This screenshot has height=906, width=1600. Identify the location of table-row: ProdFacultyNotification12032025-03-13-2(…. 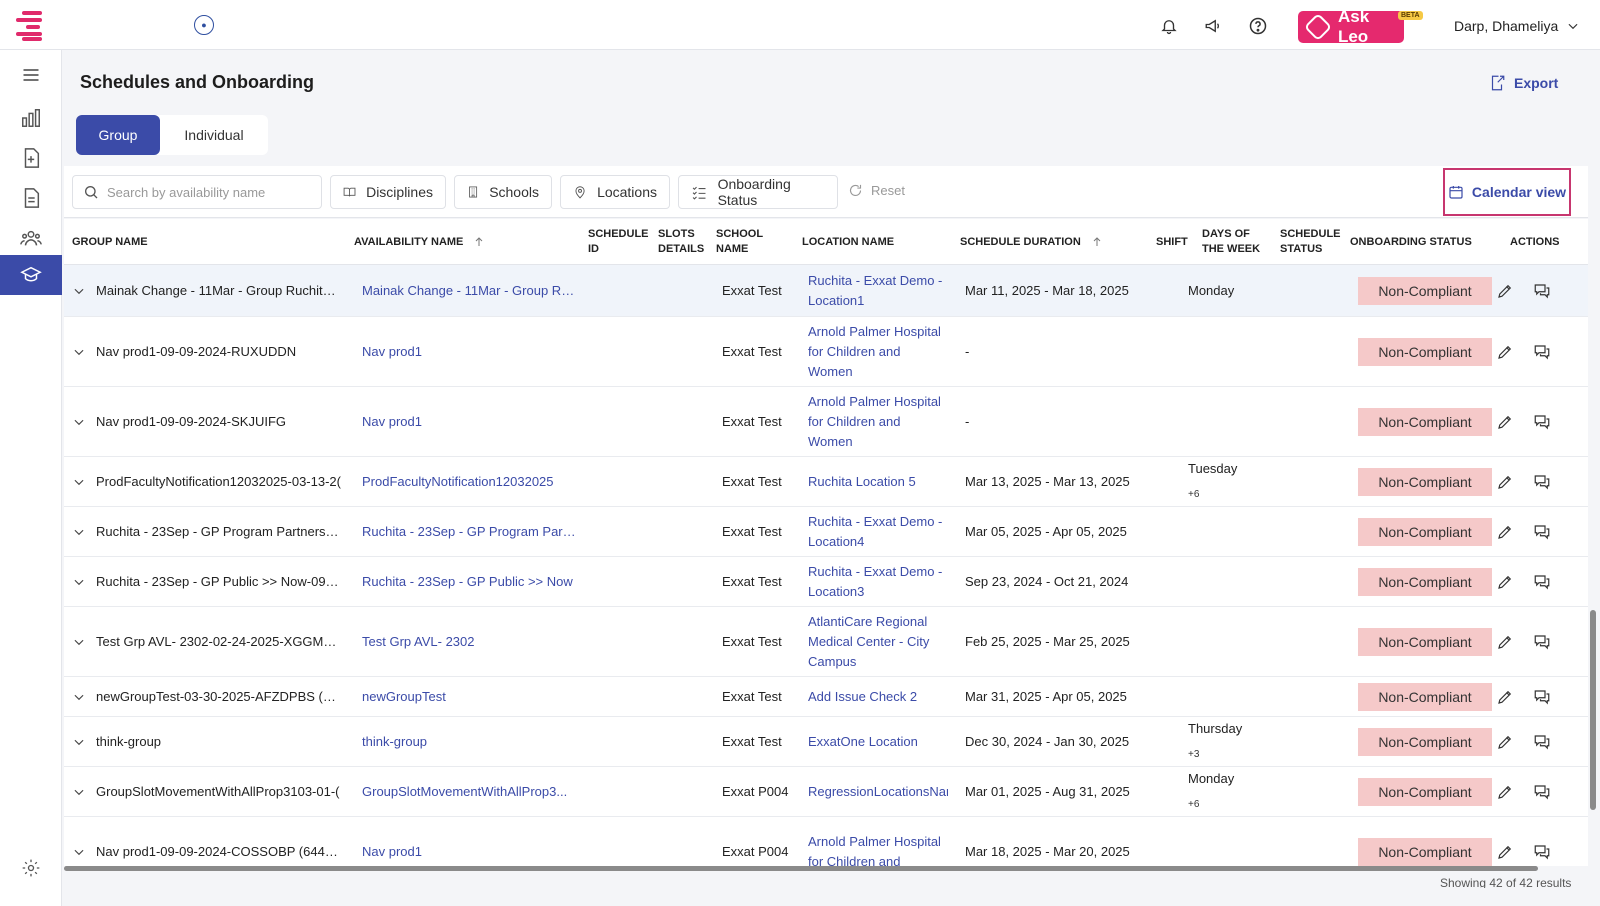
(826, 482).